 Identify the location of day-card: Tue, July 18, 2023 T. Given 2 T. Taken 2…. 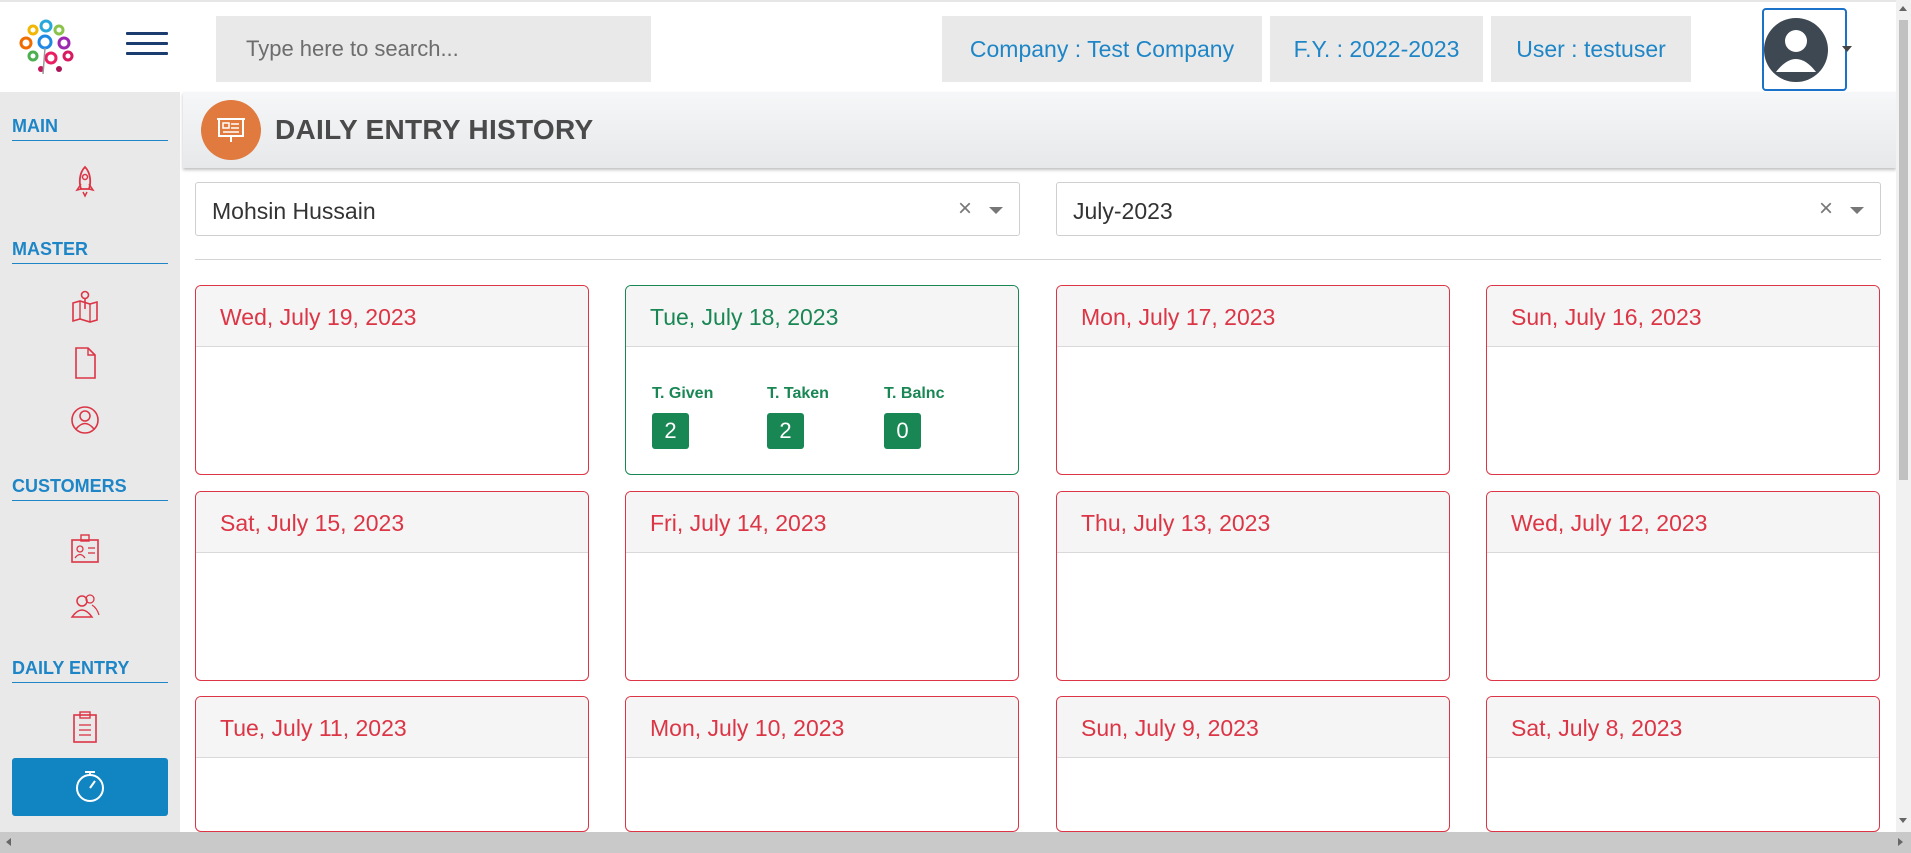
(822, 380).